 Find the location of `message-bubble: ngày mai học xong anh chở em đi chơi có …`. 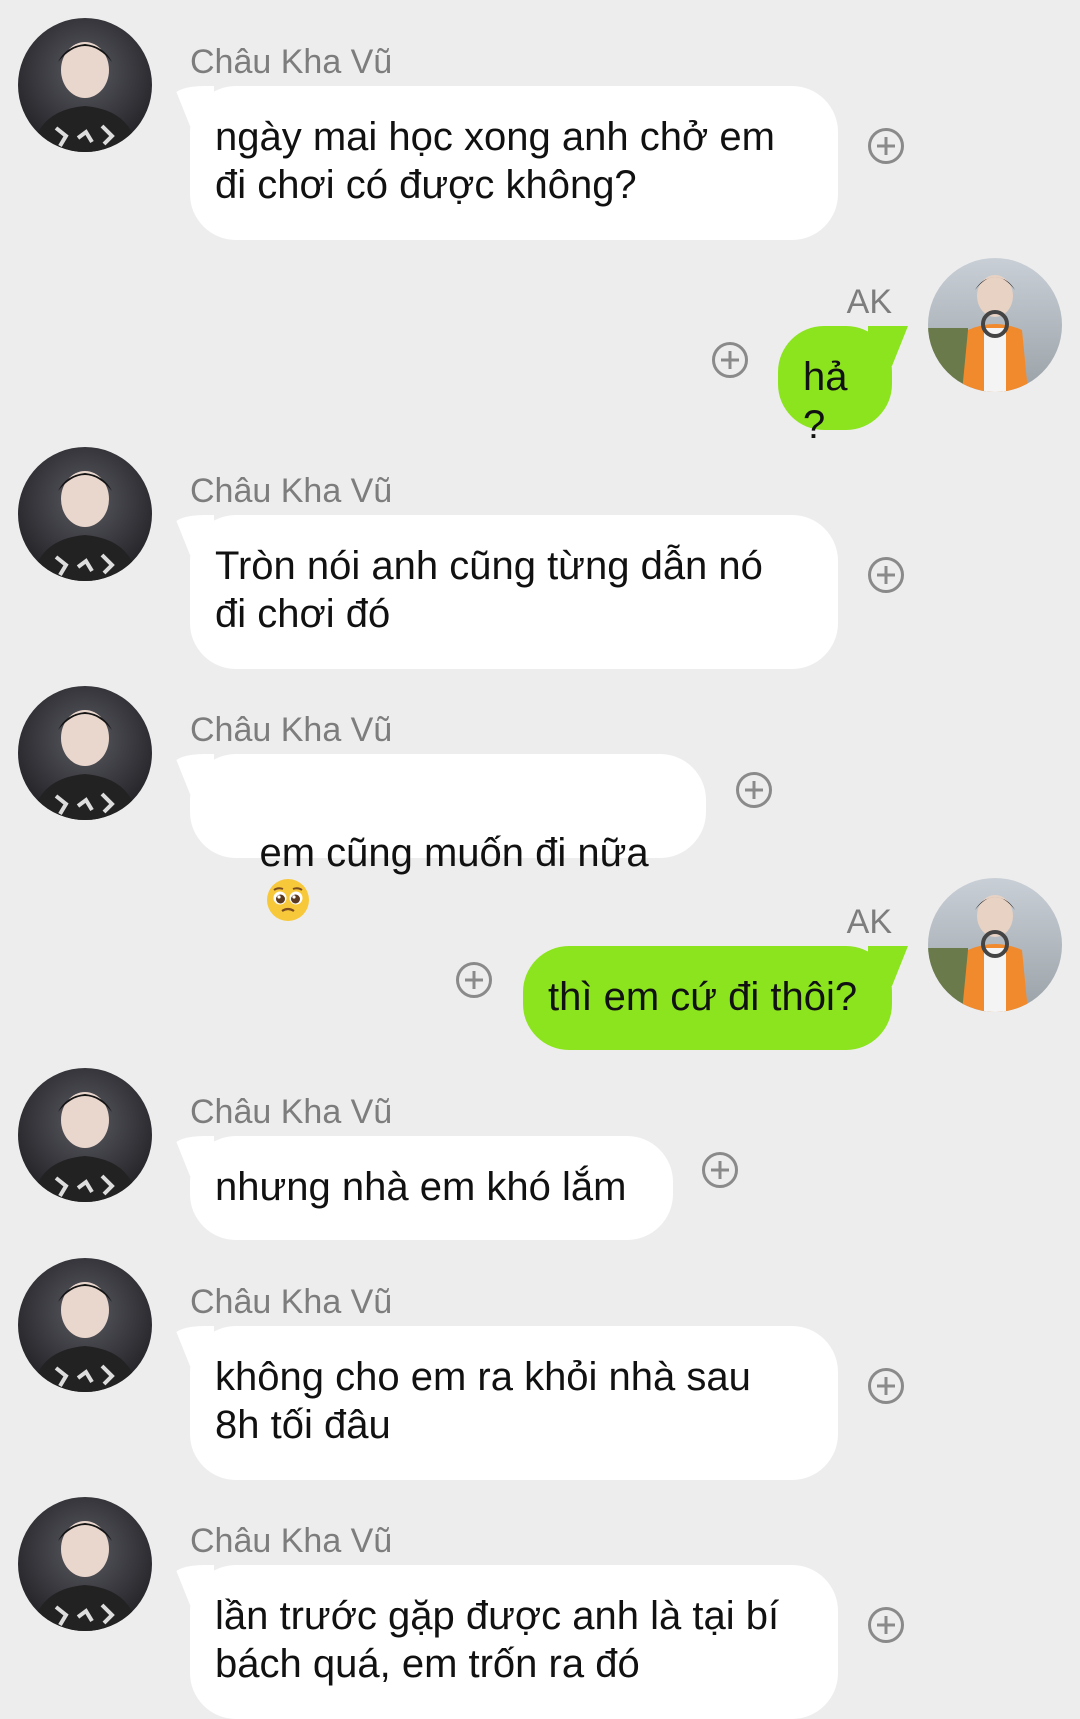

message-bubble: ngày mai học xong anh chở em đi chơi có … is located at coordinates (514, 163).